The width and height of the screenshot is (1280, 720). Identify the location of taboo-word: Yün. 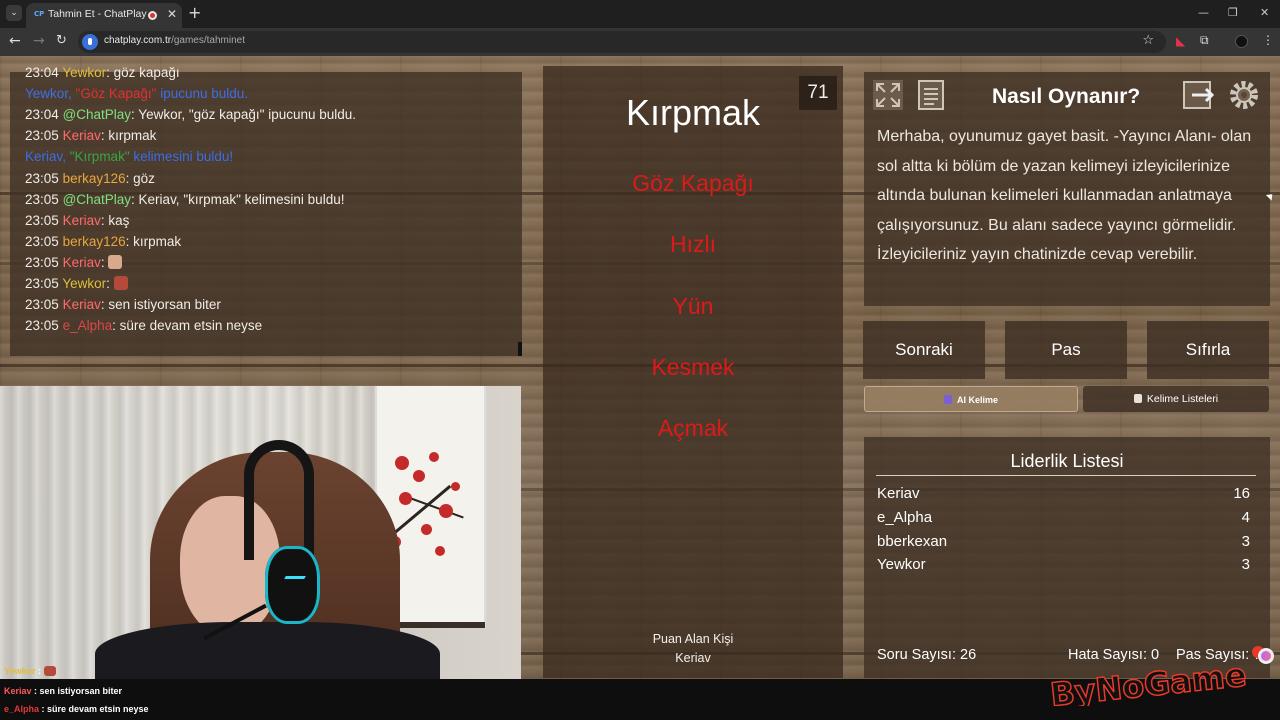
(693, 306).